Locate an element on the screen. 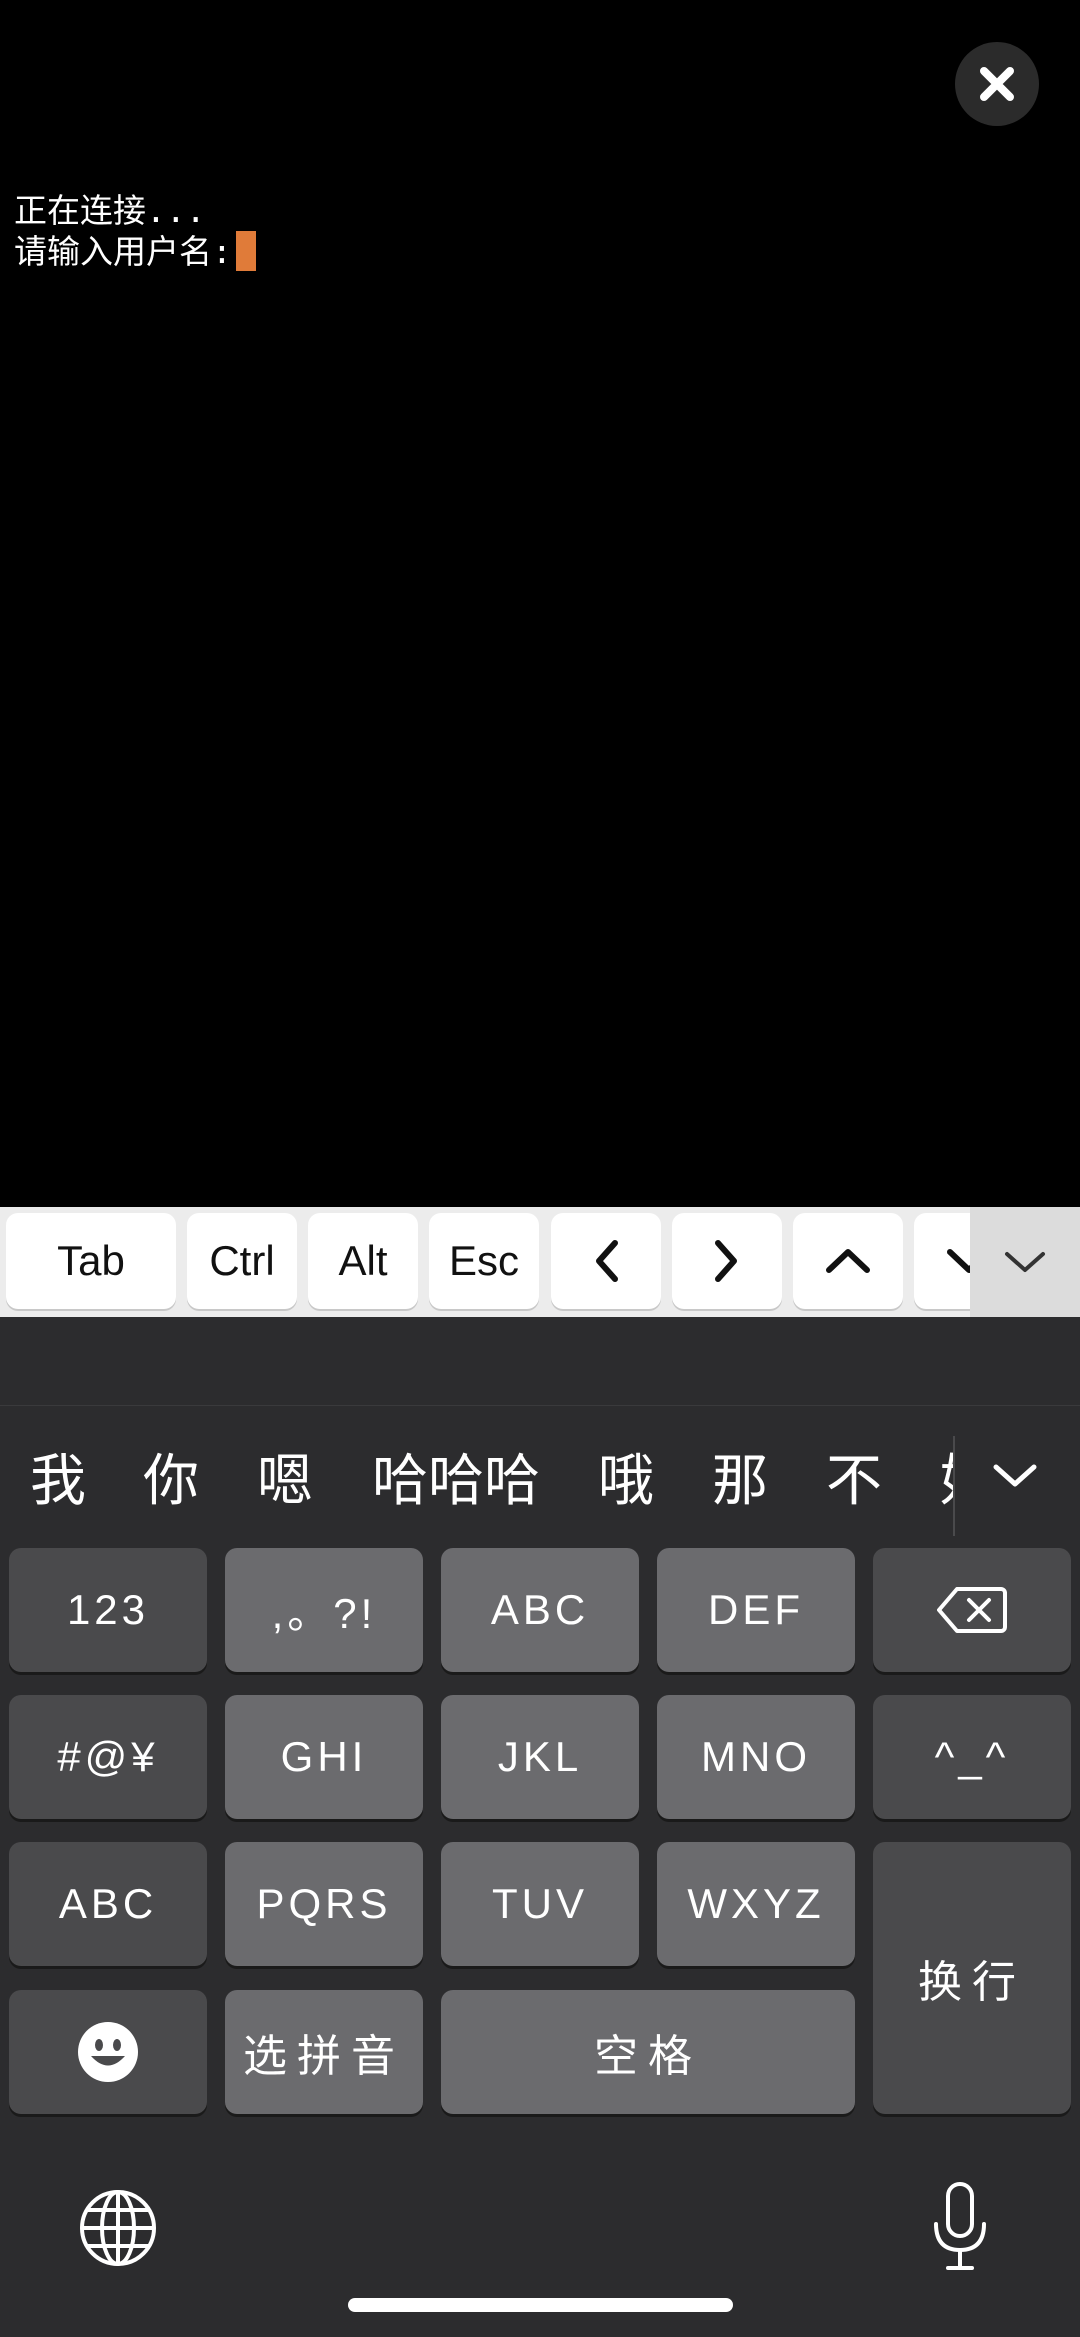  arrow-right-key is located at coordinates (727, 1261).